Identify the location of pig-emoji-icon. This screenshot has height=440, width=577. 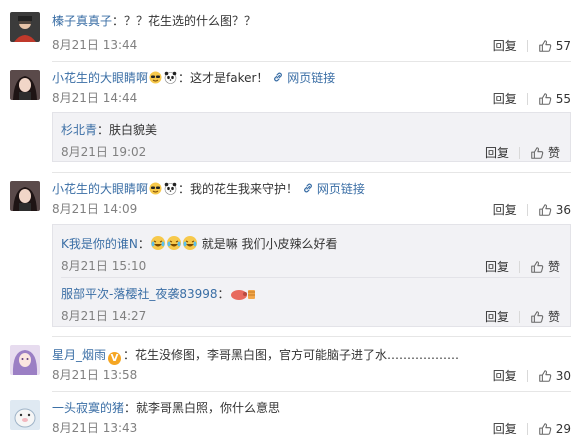
(243, 296).